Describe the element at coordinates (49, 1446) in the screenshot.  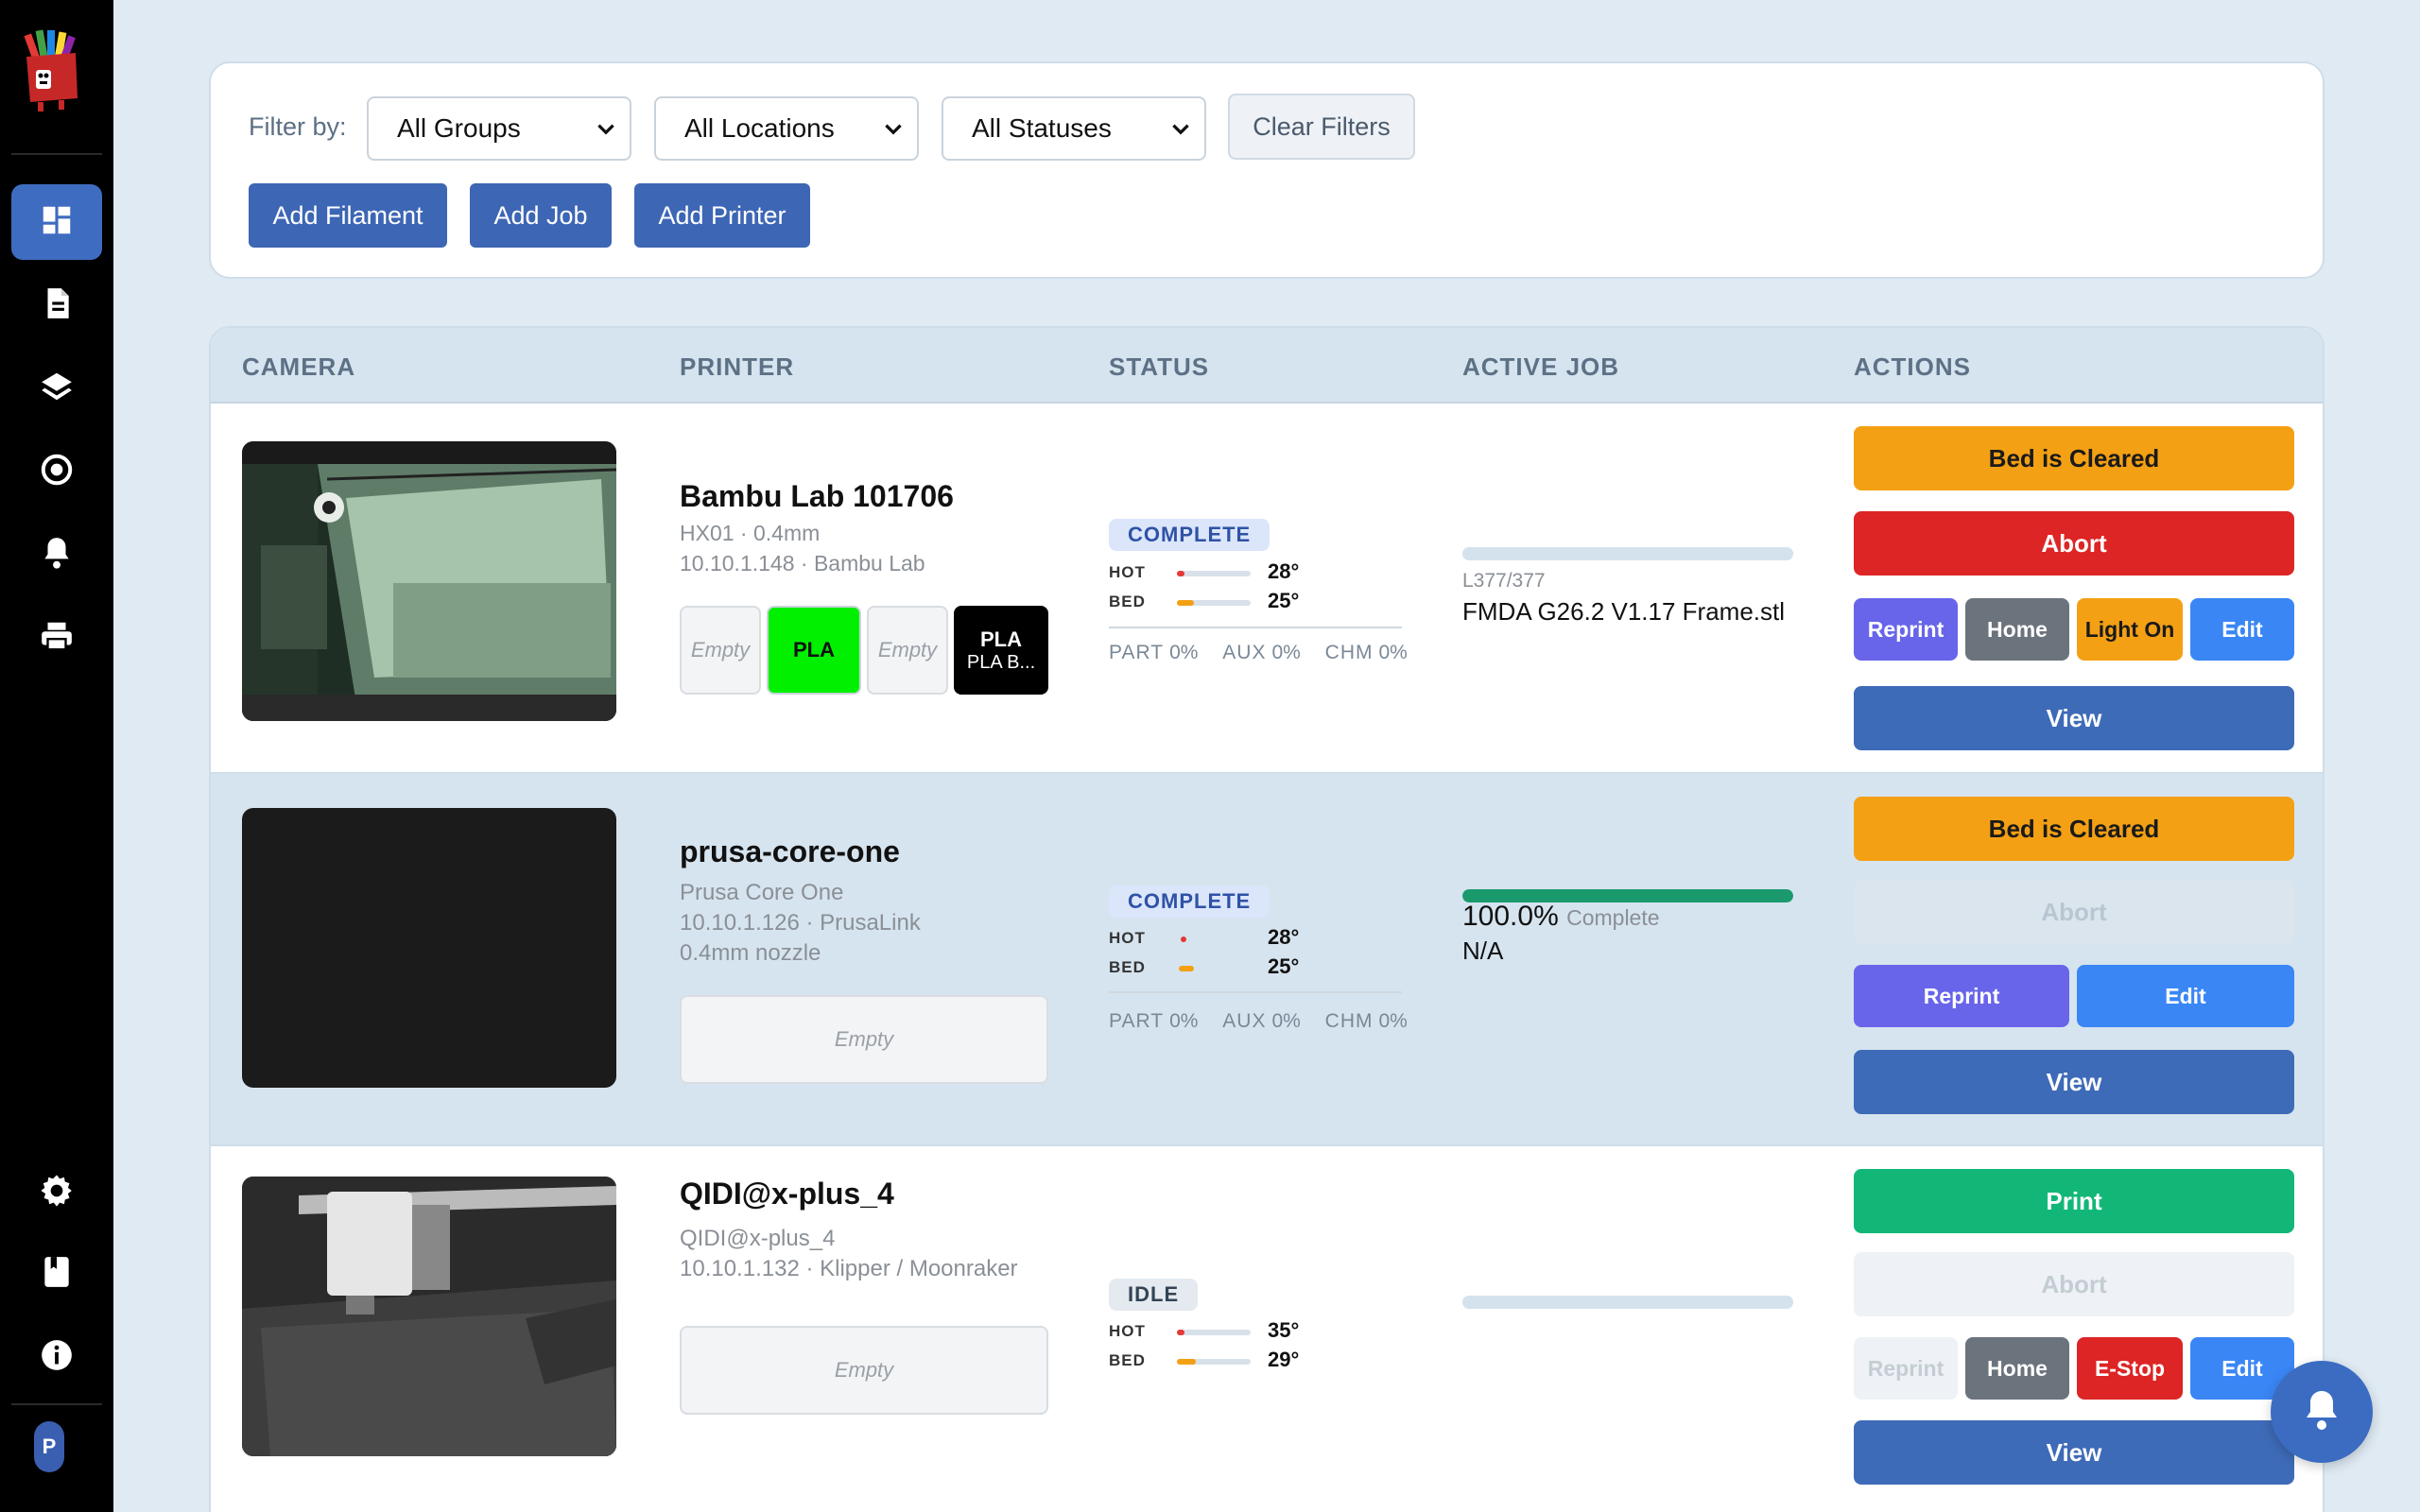
I see `avatar: P` at that location.